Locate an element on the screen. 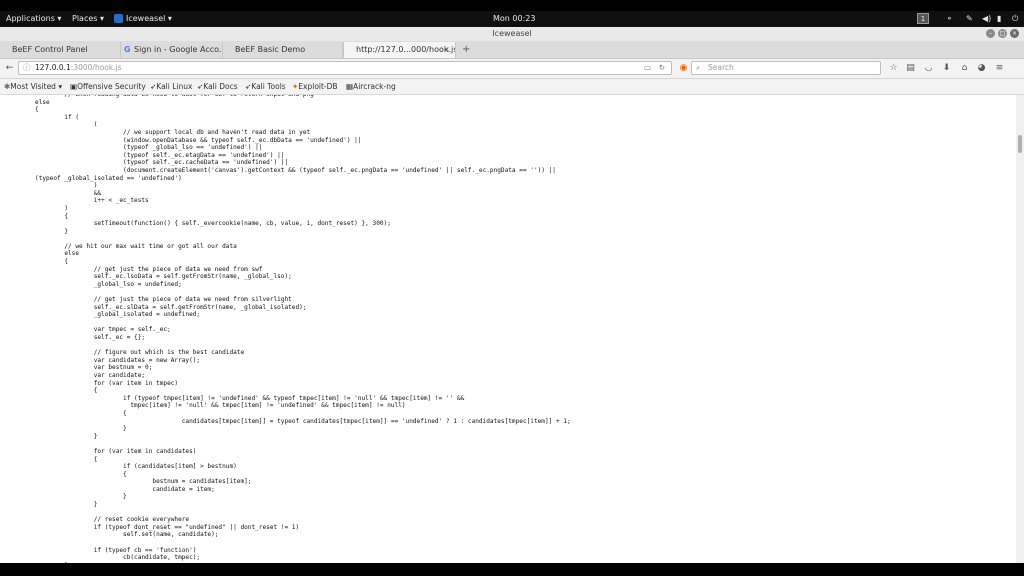  info-icon: ⓘ is located at coordinates (27, 68).